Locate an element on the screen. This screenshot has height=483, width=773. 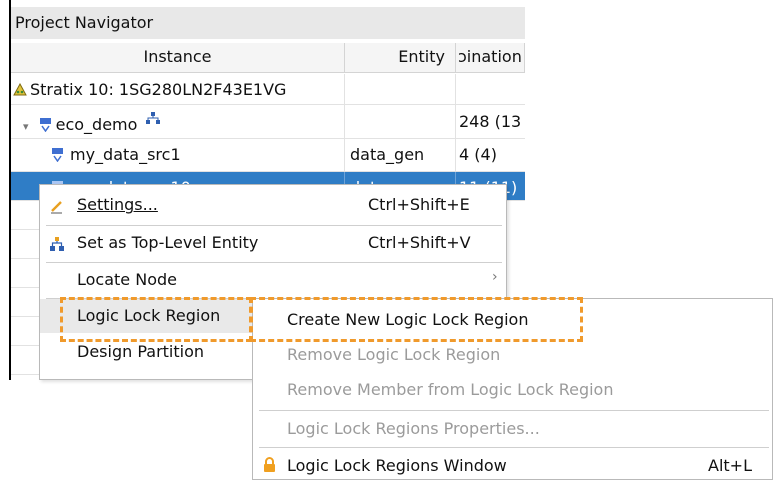
lock-icon is located at coordinates (269, 464).